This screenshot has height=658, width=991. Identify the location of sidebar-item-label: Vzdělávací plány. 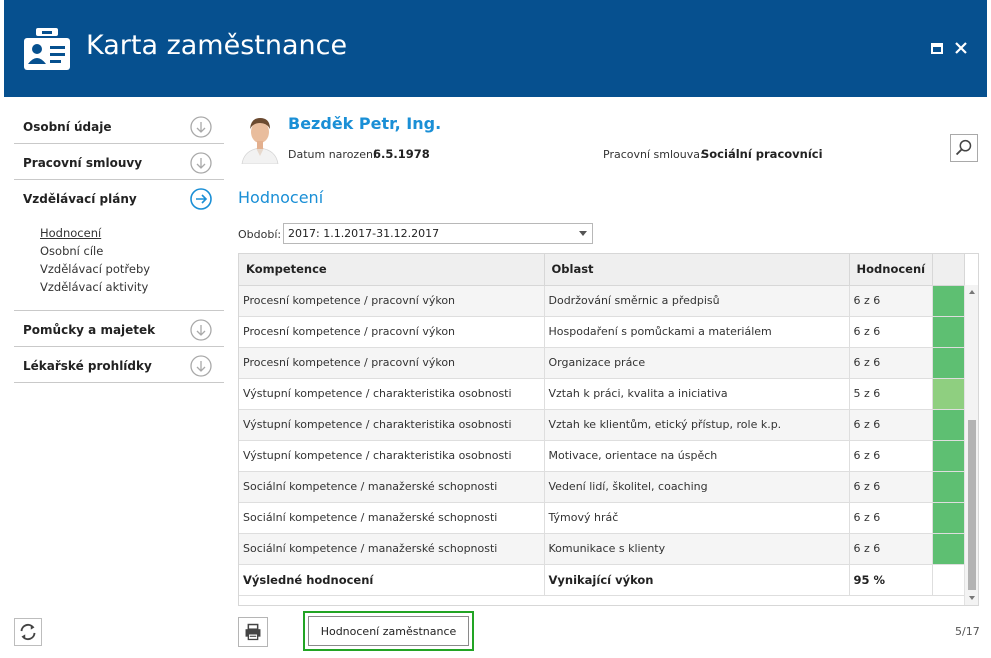
(80, 199).